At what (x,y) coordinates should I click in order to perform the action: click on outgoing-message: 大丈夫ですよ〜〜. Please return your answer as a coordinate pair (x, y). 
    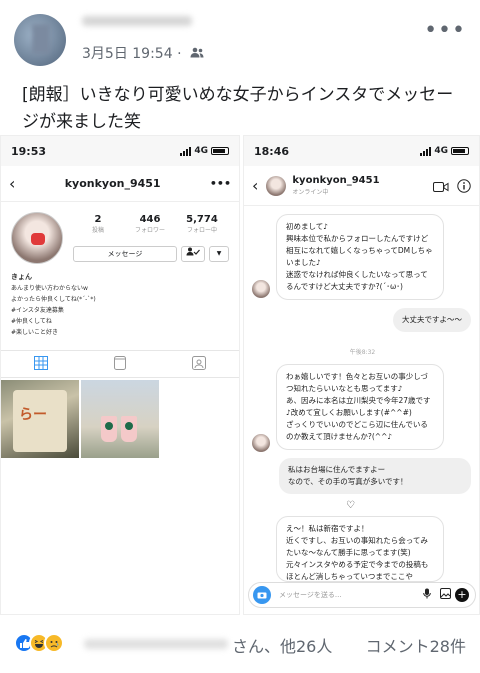
    Looking at the image, I should click on (432, 320).